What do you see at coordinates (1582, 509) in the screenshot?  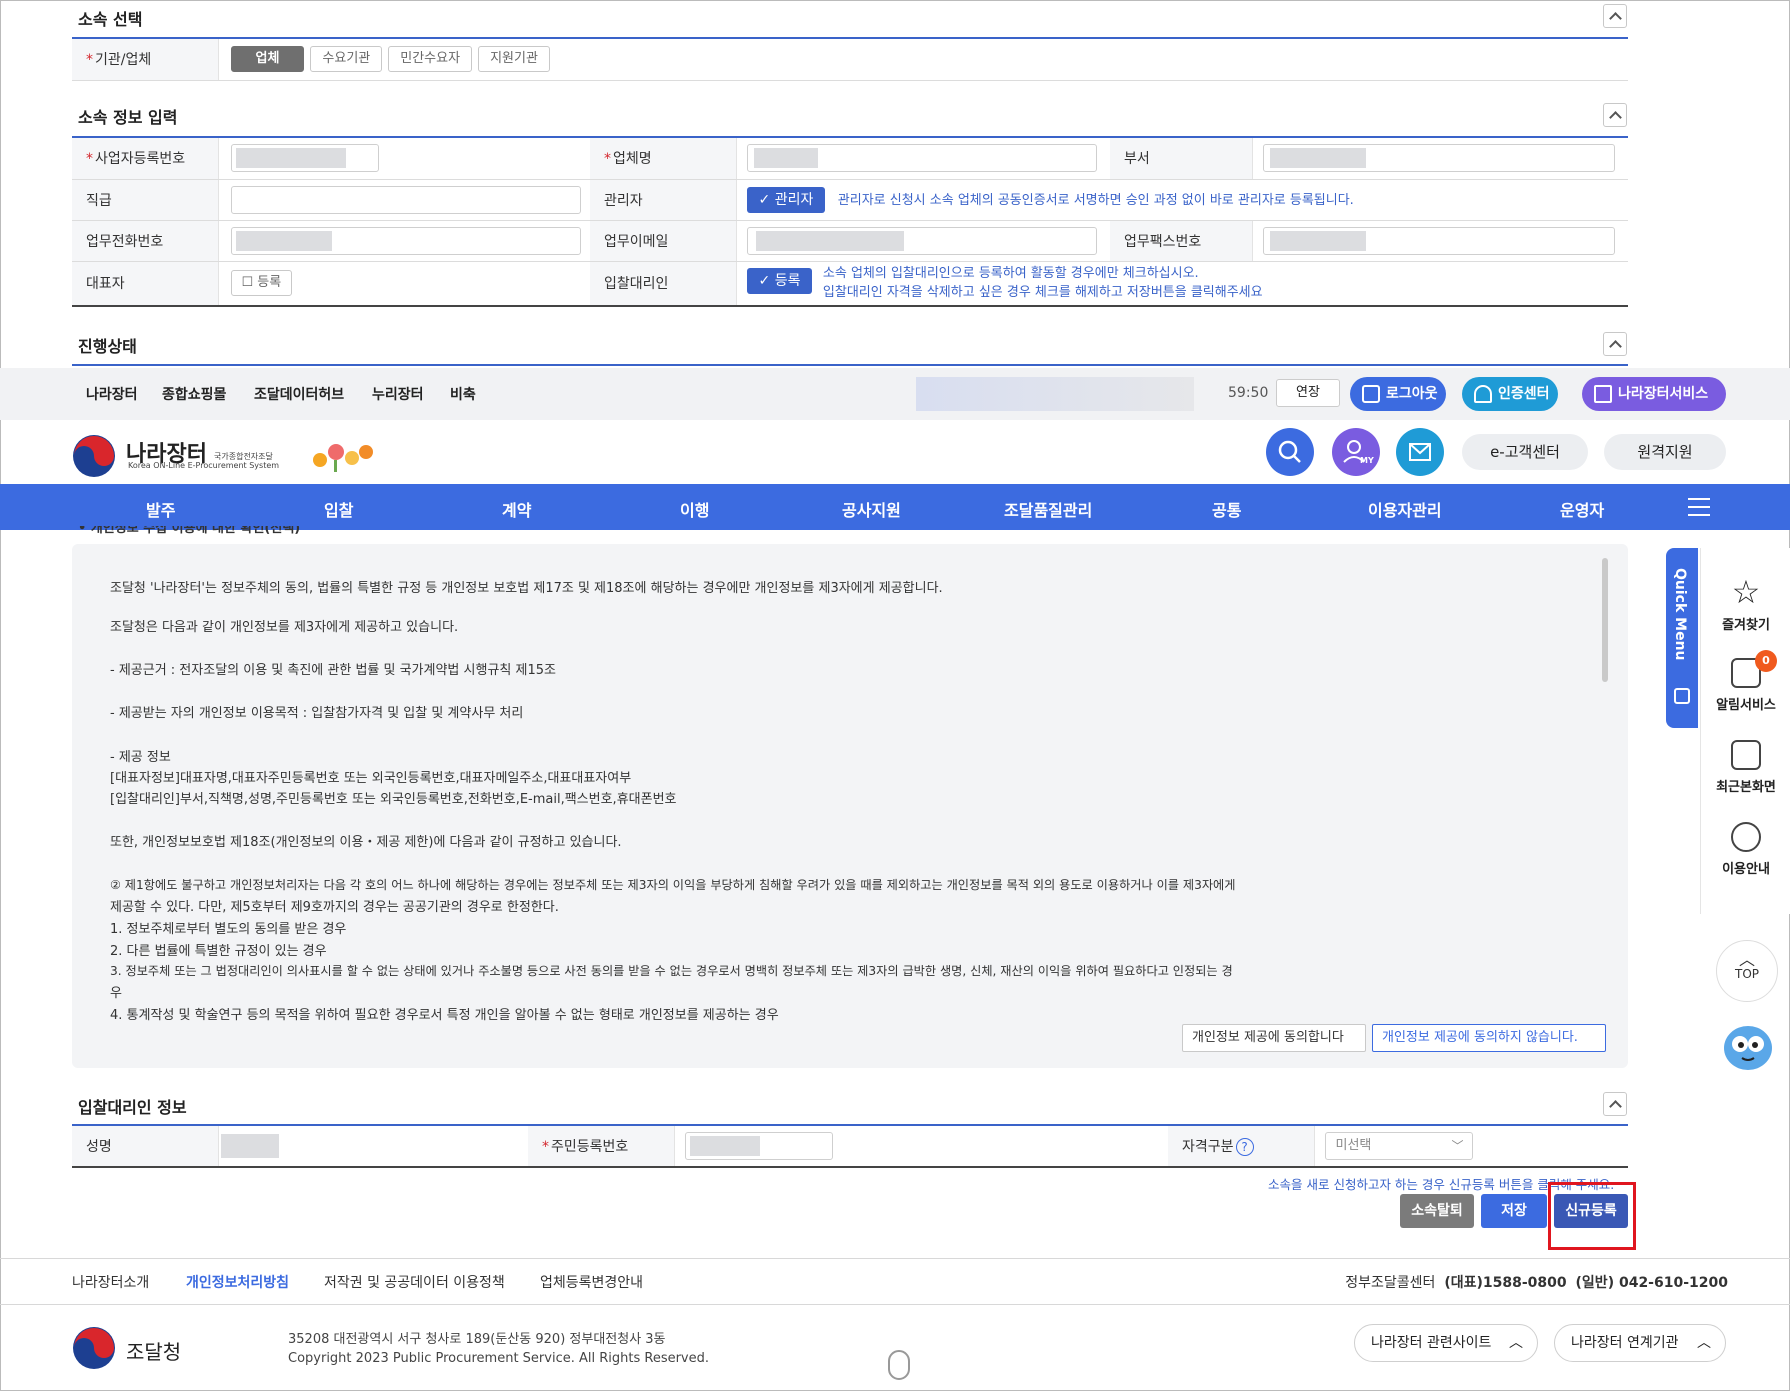 I see `nav-item-operator: 운영자` at bounding box center [1582, 509].